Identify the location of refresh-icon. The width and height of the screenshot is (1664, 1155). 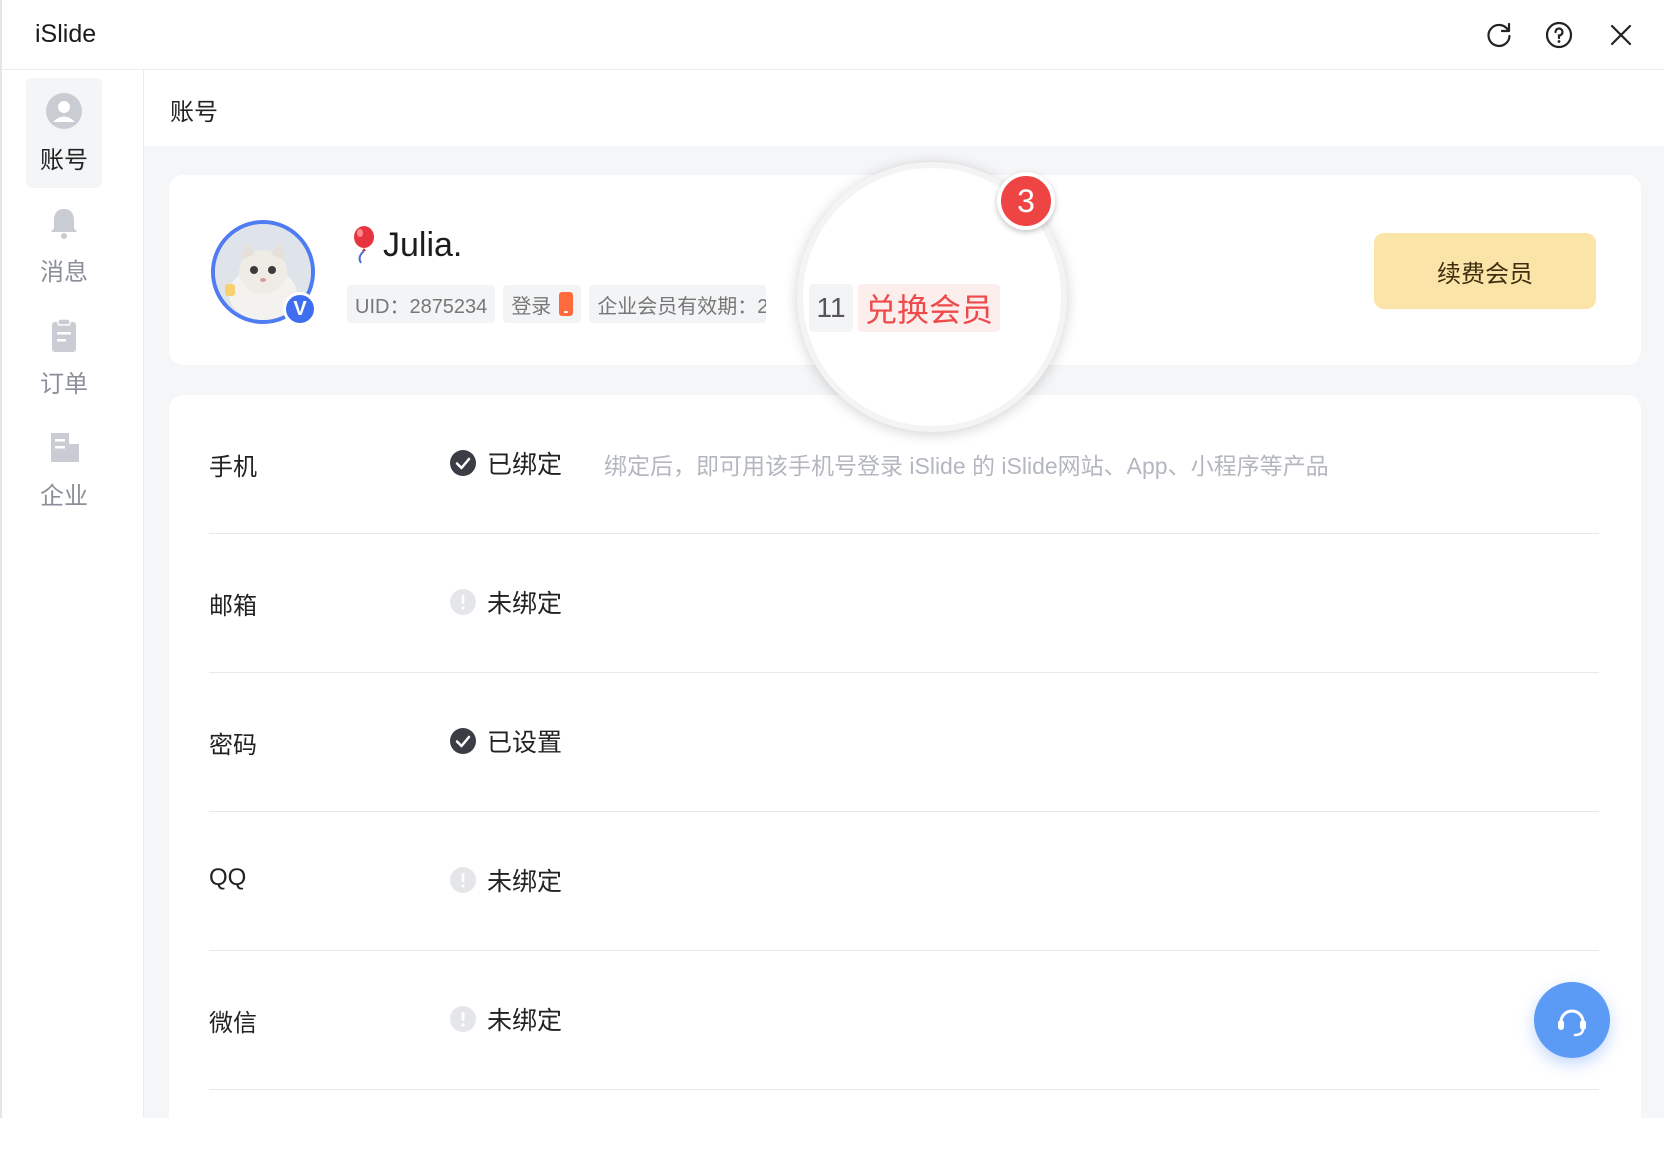
(1499, 35).